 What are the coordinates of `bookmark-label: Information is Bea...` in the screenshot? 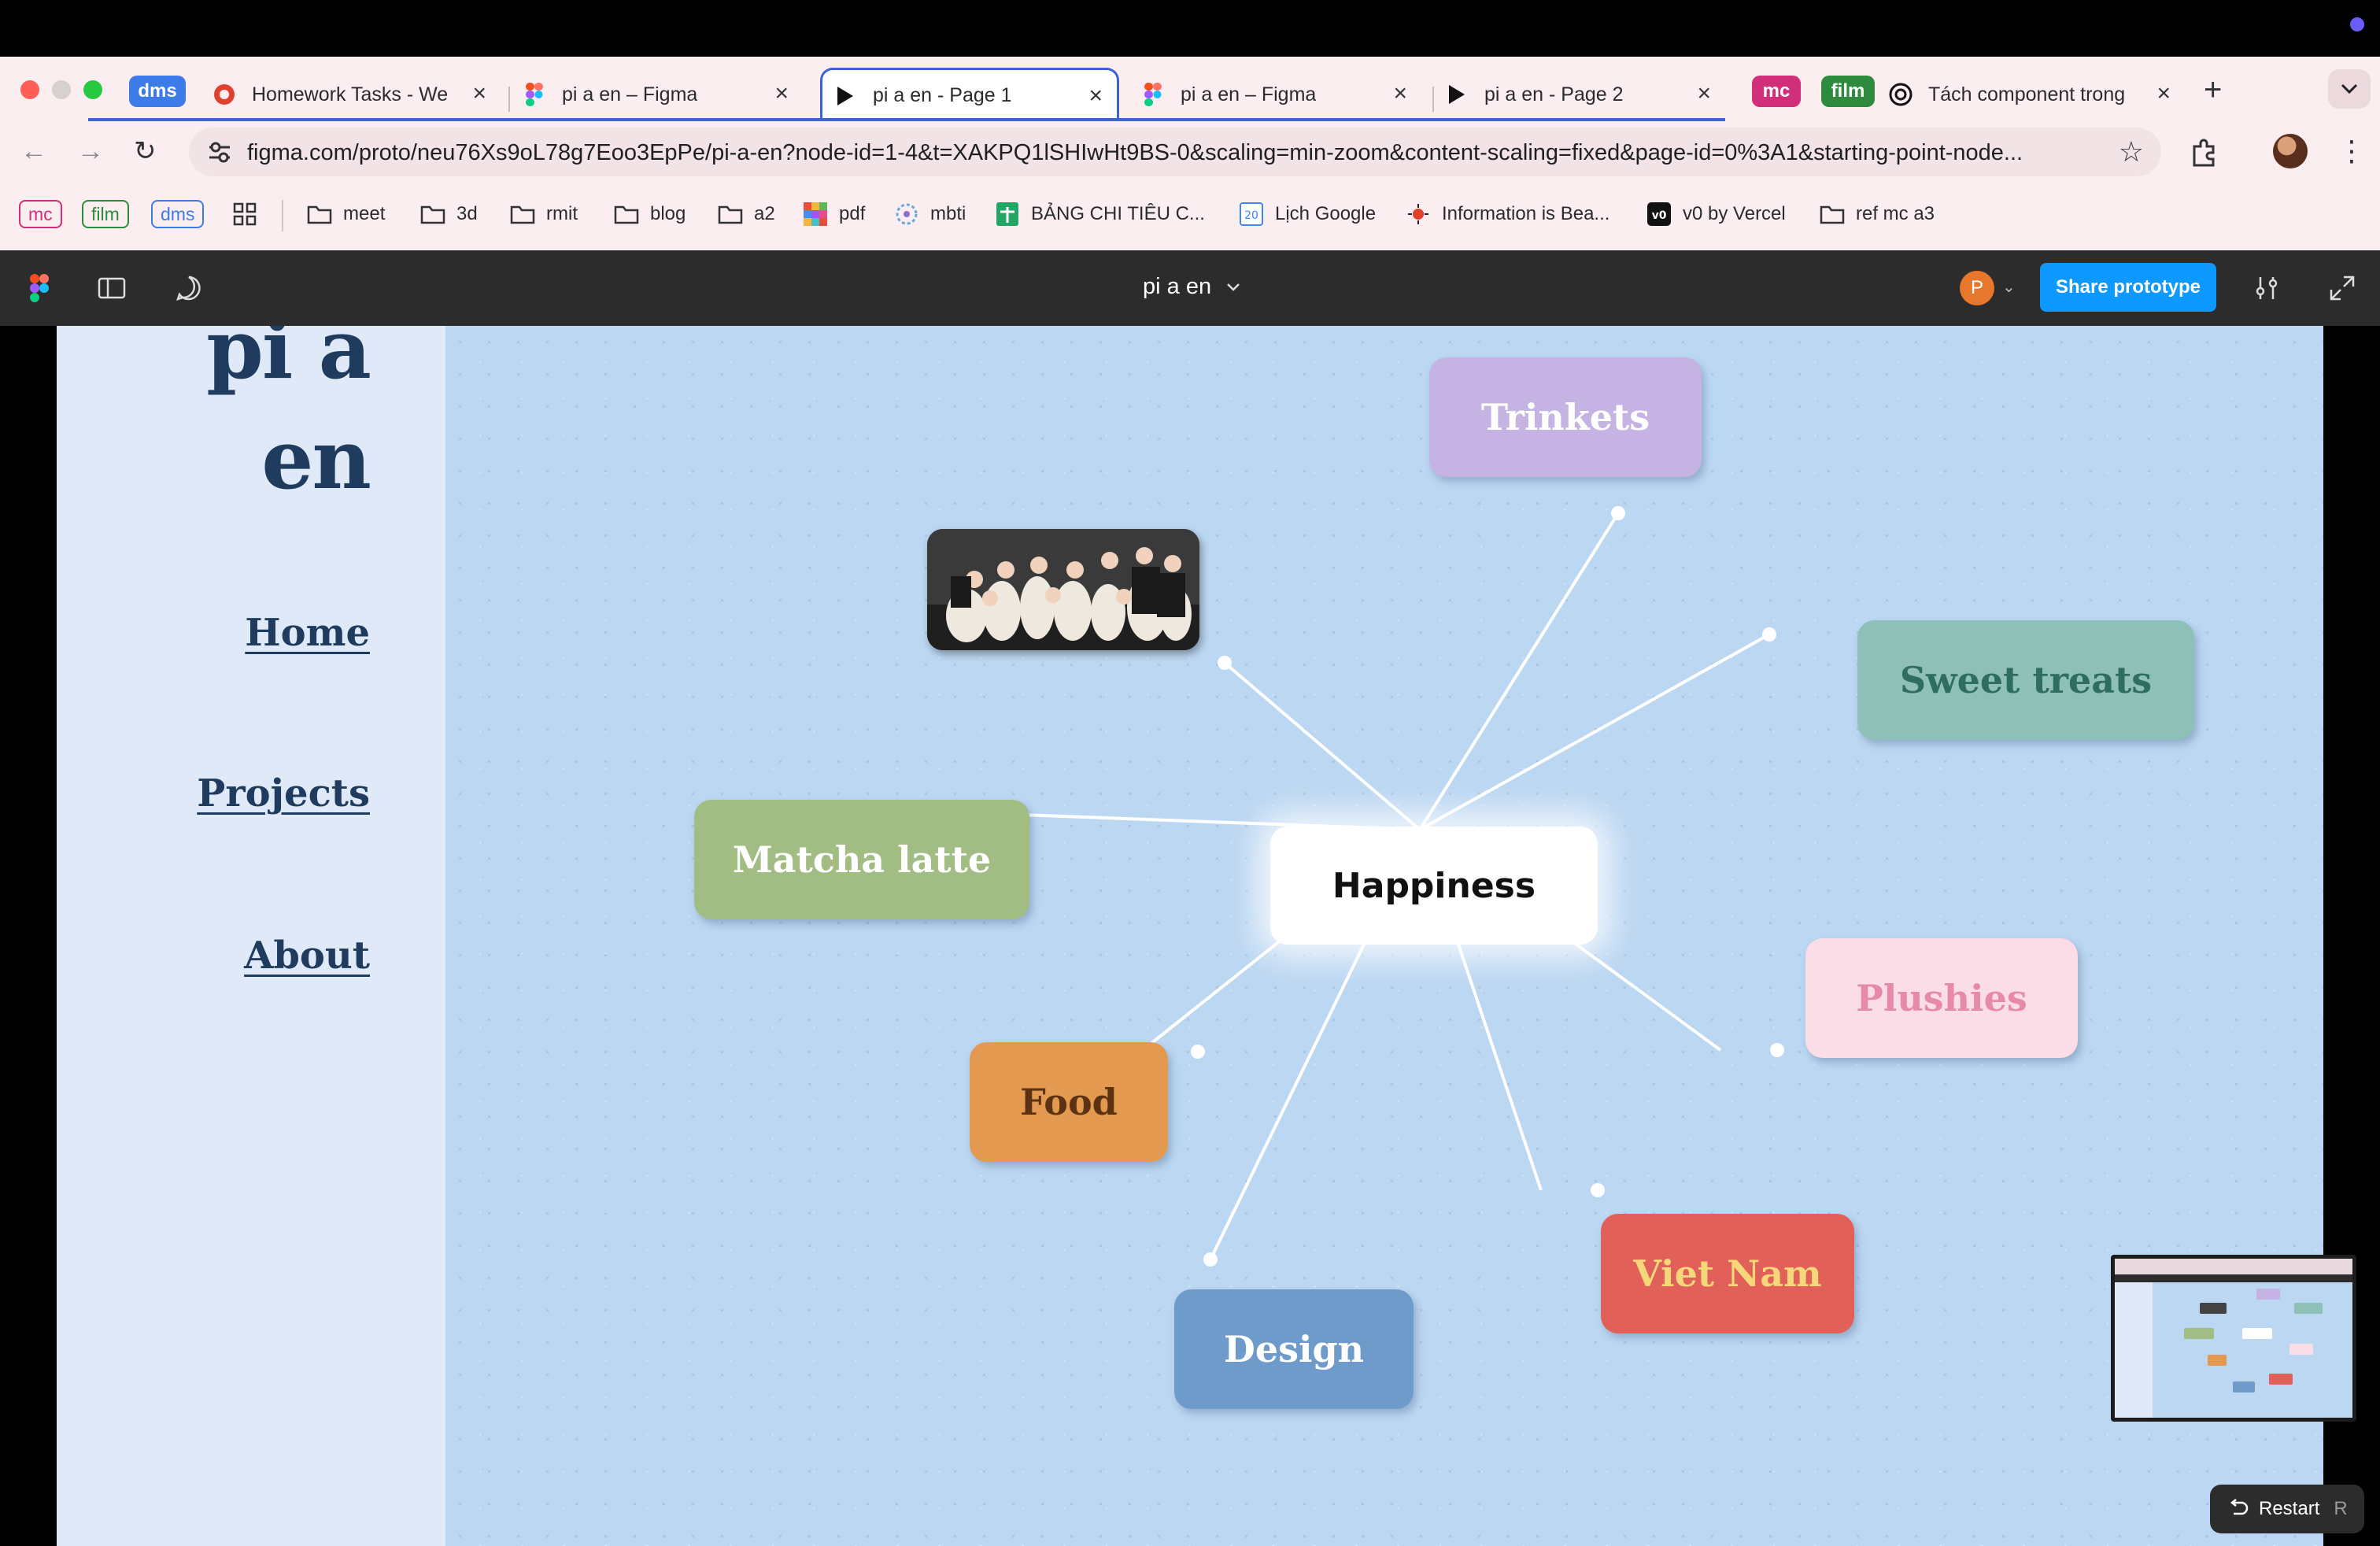 It's located at (1526, 213).